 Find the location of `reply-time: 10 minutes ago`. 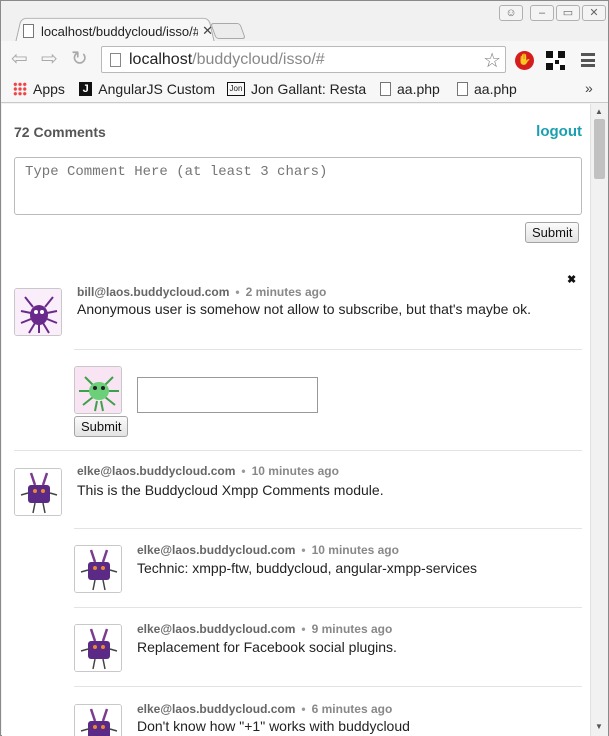

reply-time: 10 minutes ago is located at coordinates (355, 550).